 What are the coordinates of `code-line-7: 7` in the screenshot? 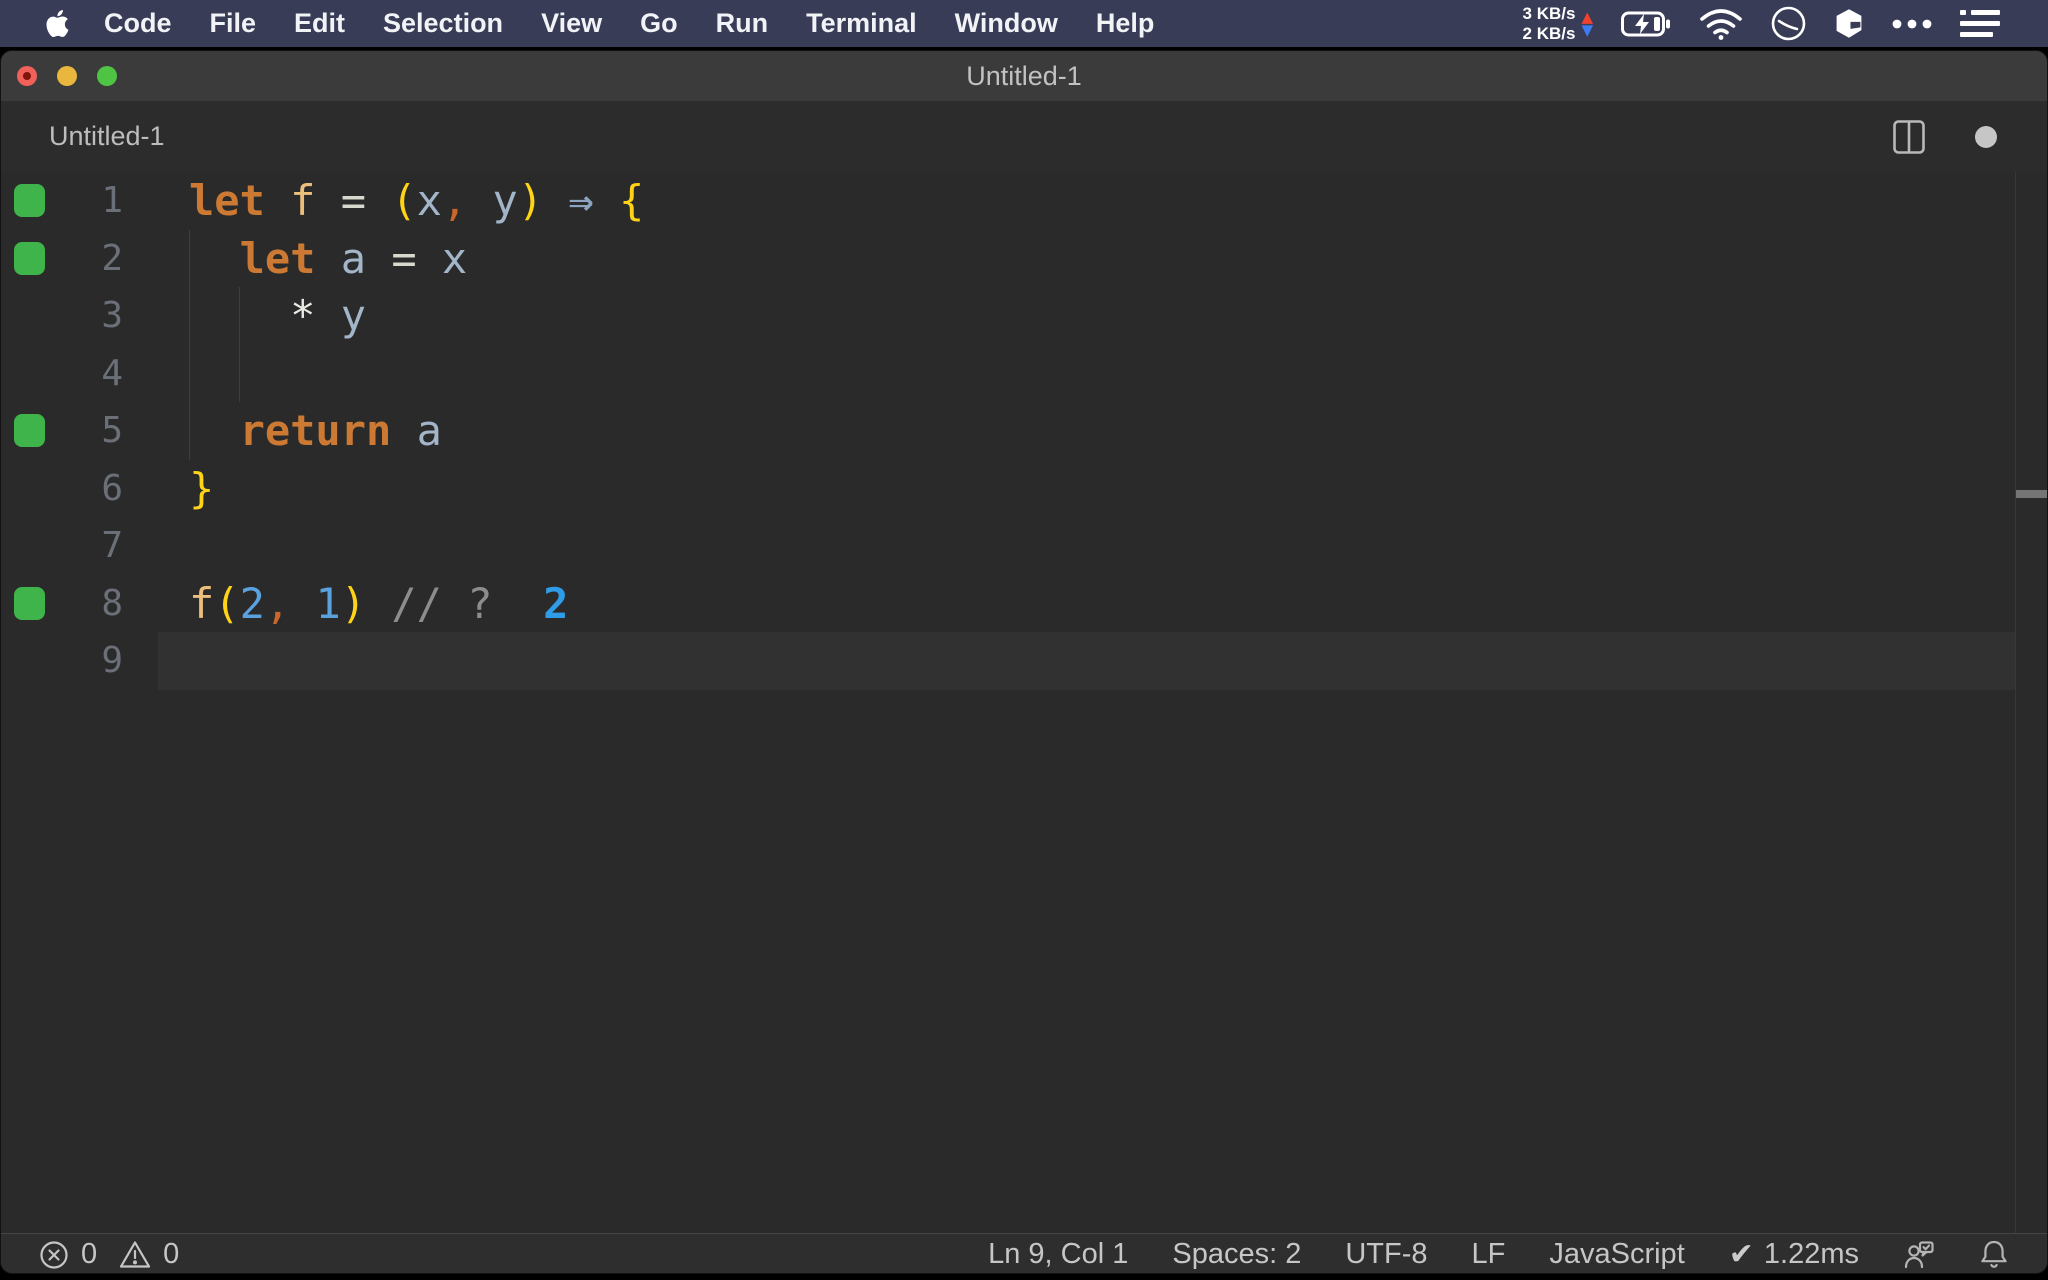 It's located at (1024, 546).